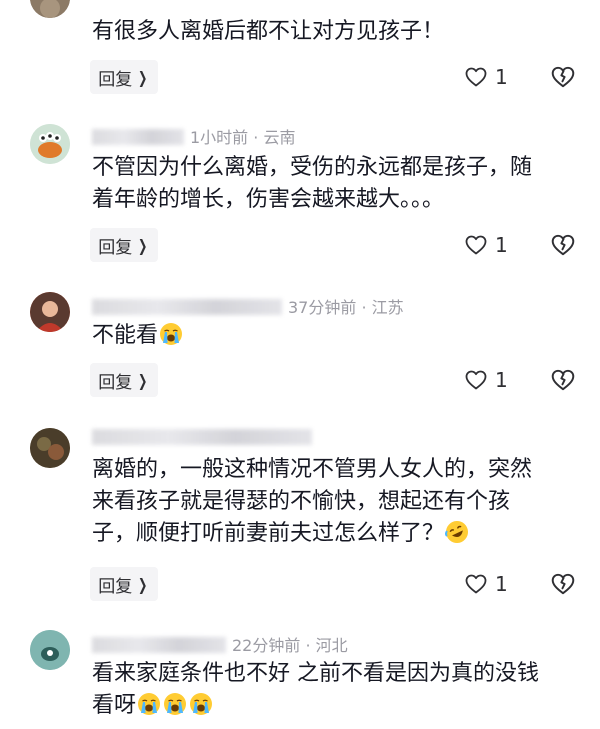 The height and width of the screenshot is (729, 600). Describe the element at coordinates (268, 533) in the screenshot. I see `comment-text-line: 子，顺便打听前妻前夫过怎么样了？` at that location.